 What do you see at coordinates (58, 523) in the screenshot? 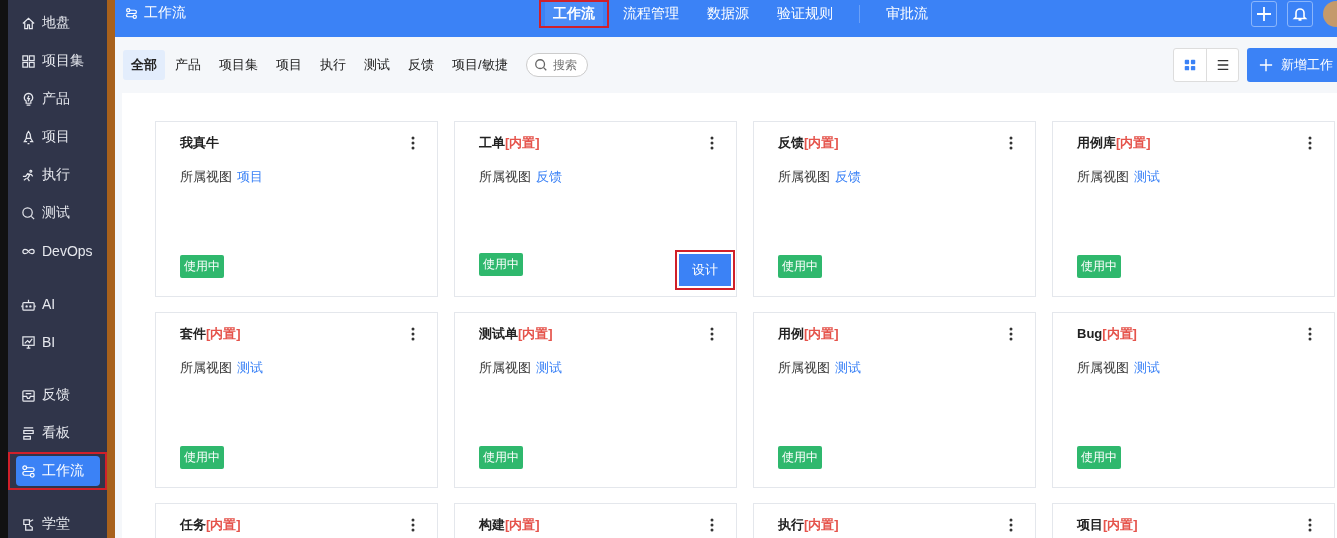
I see `sidebar-item: 学堂` at bounding box center [58, 523].